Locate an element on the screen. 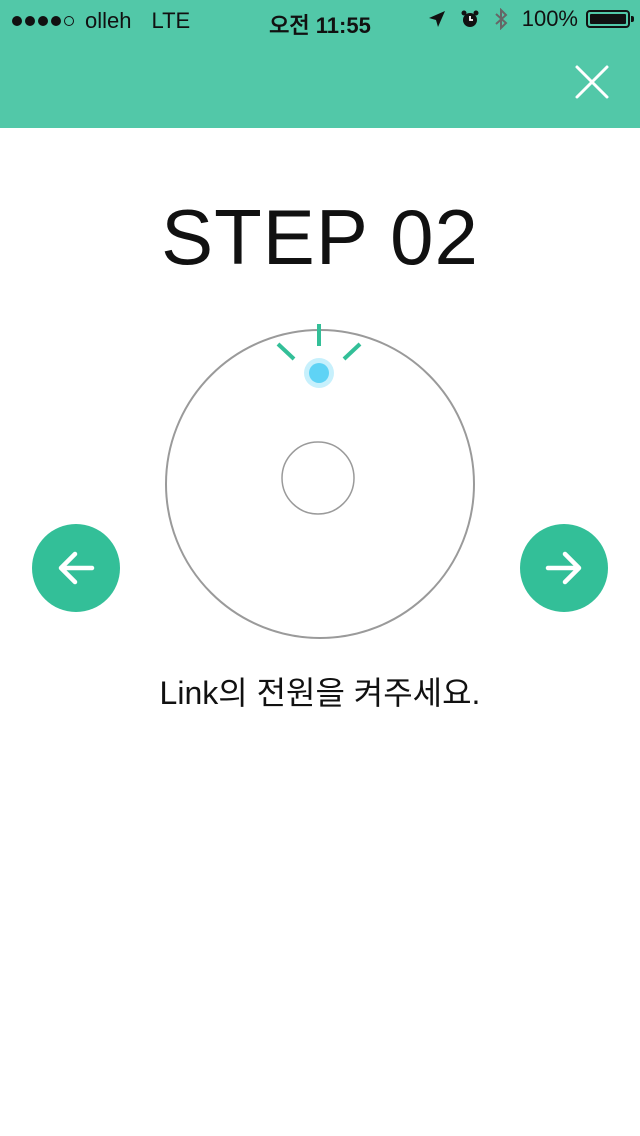 The height and width of the screenshot is (1136, 640). bluetooth-icon is located at coordinates (501, 19).